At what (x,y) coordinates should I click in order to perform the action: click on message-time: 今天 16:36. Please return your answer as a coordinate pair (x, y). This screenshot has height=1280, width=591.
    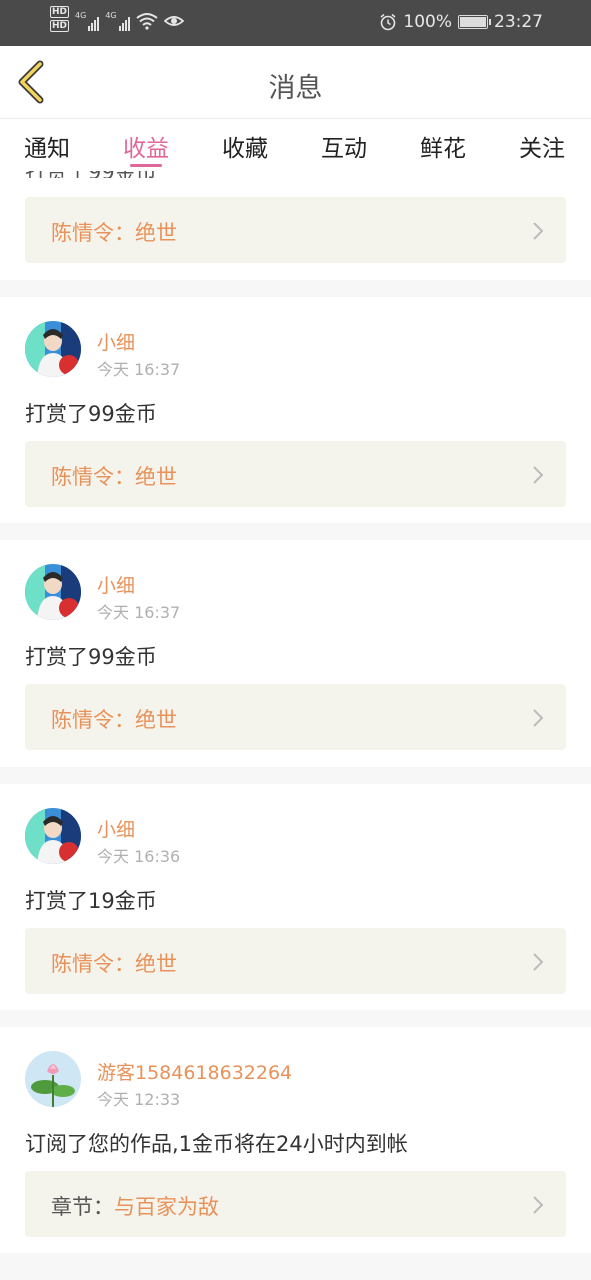
    Looking at the image, I should click on (139, 856).